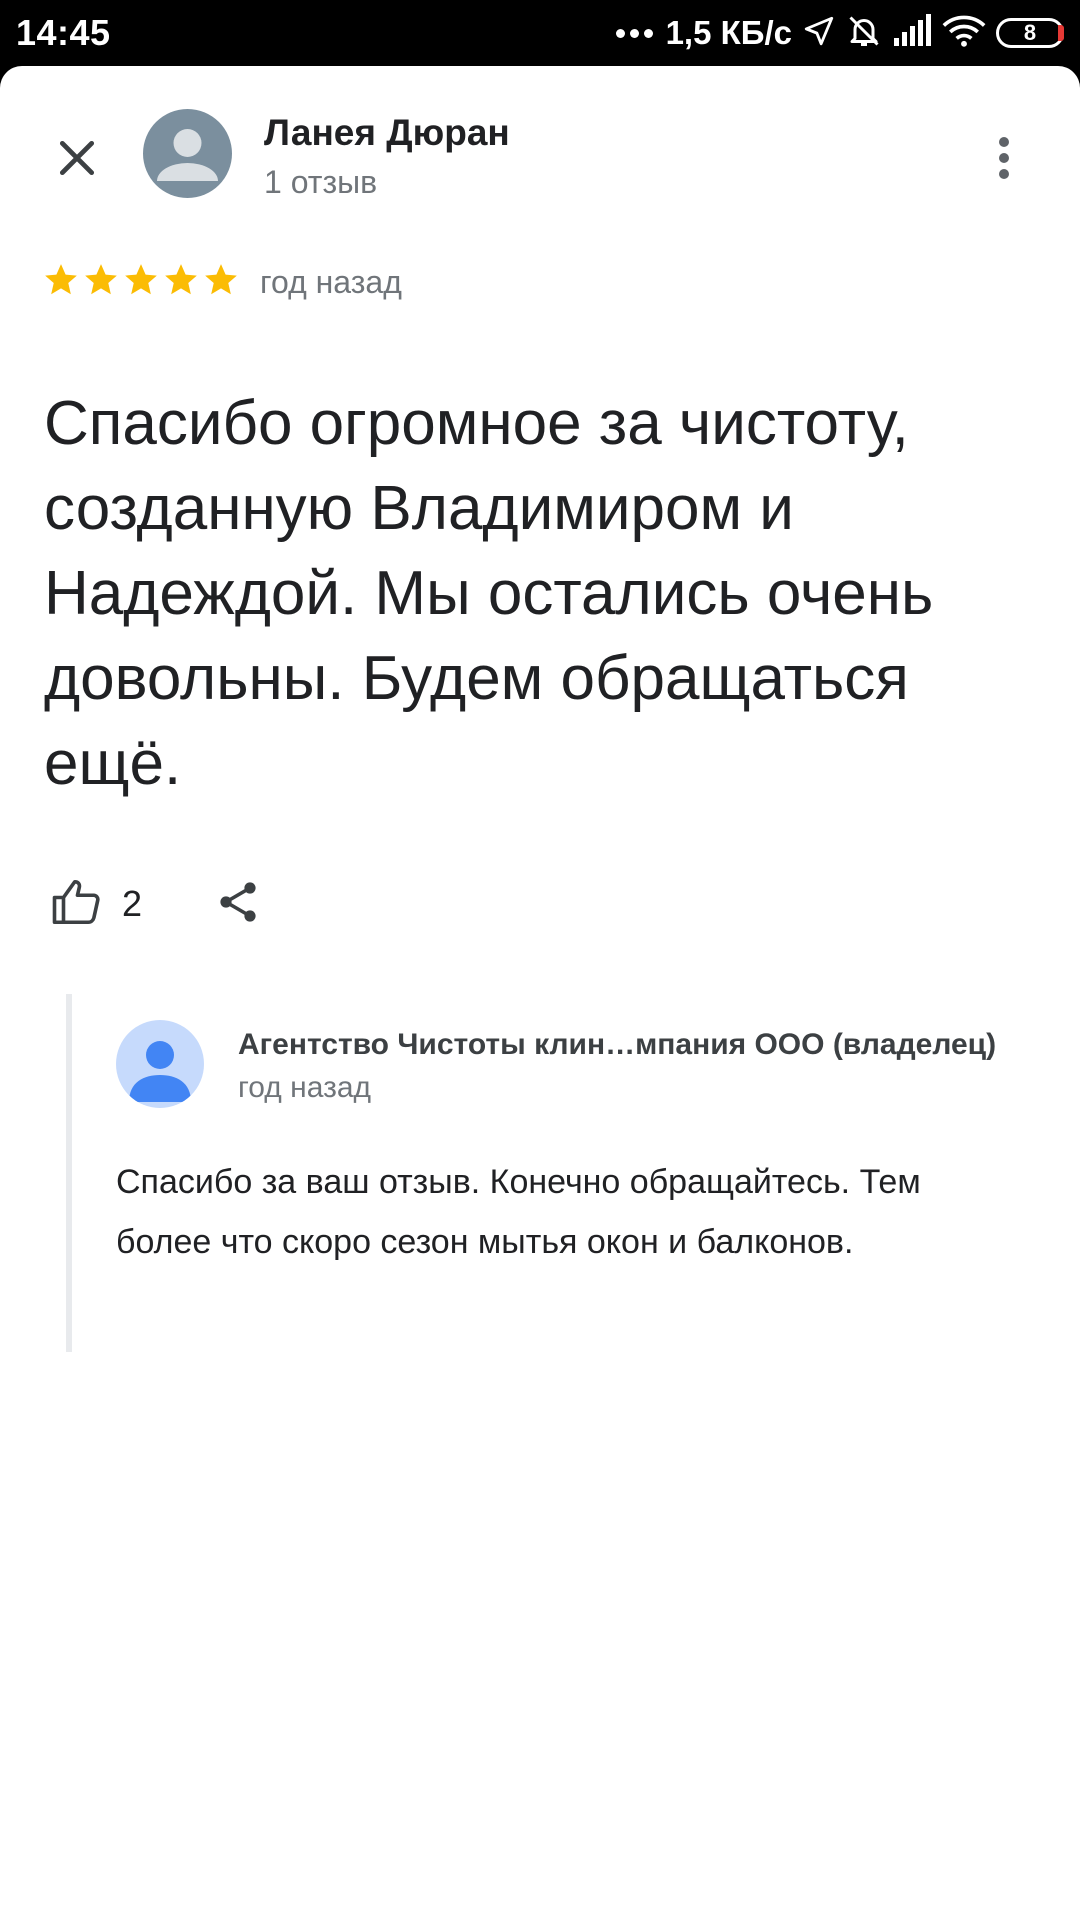 The image size is (1080, 1920). I want to click on status-time: 14:45, so click(63, 32).